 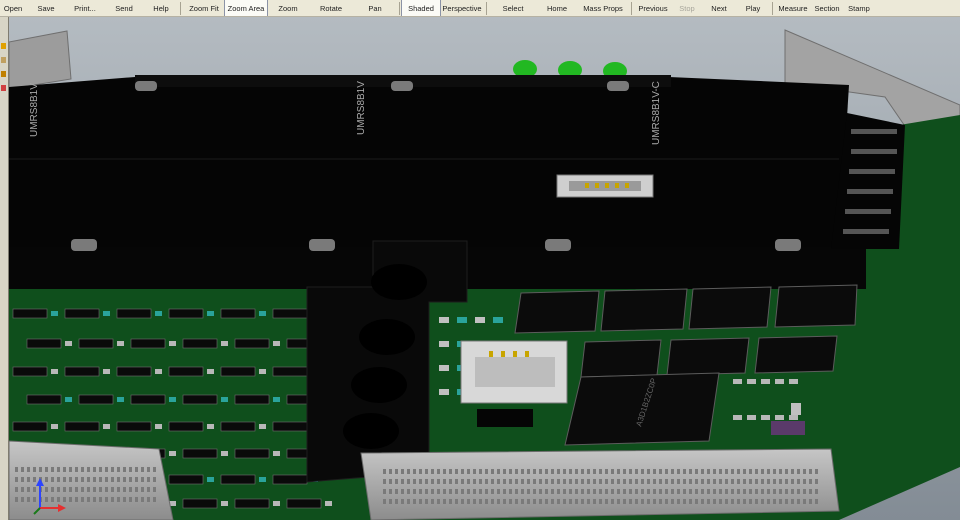 What do you see at coordinates (37, 511) in the screenshot?
I see `axis-z` at bounding box center [37, 511].